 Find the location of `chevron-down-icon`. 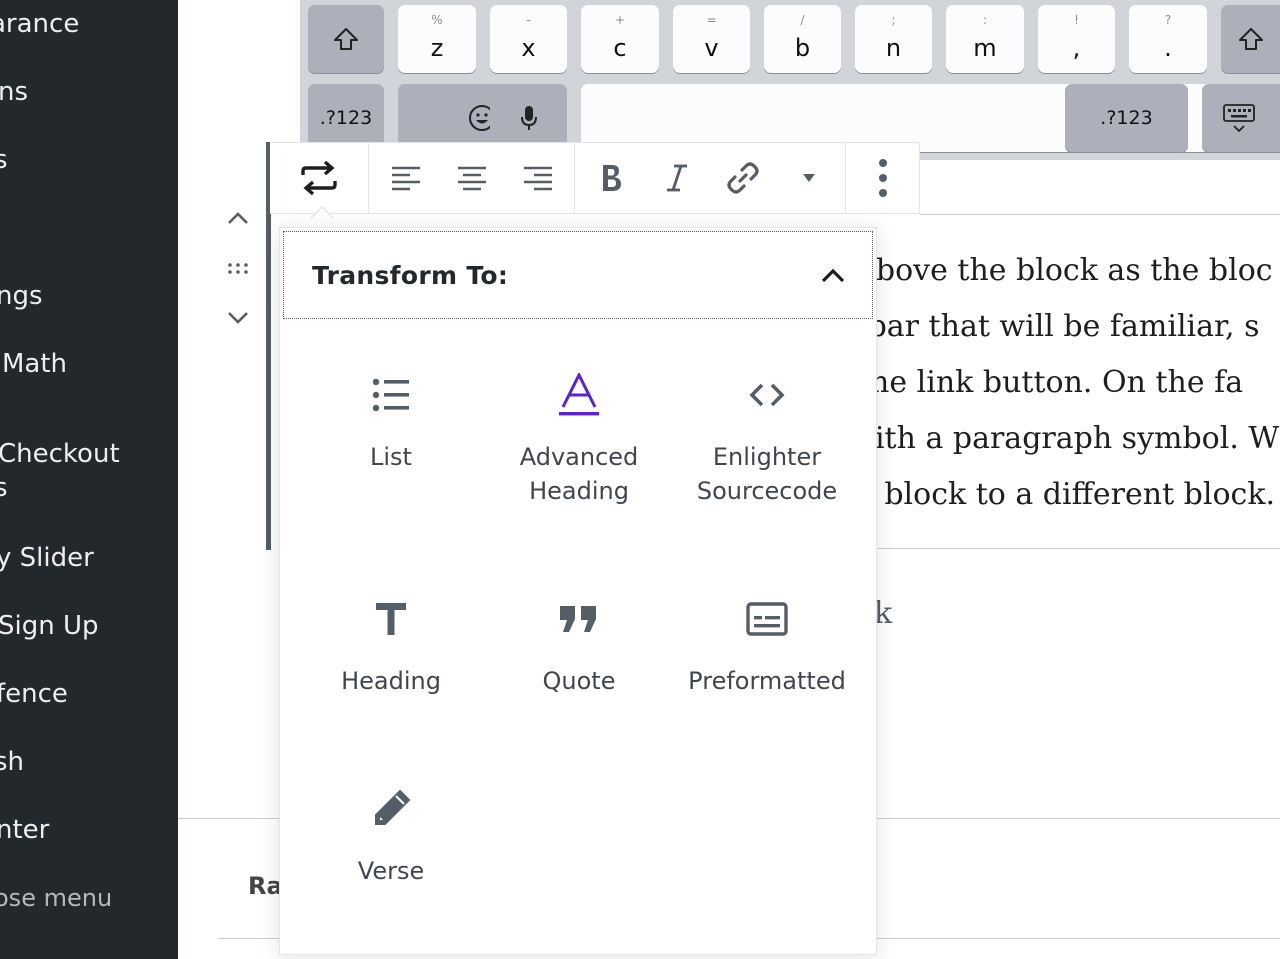

chevron-down-icon is located at coordinates (238, 318).